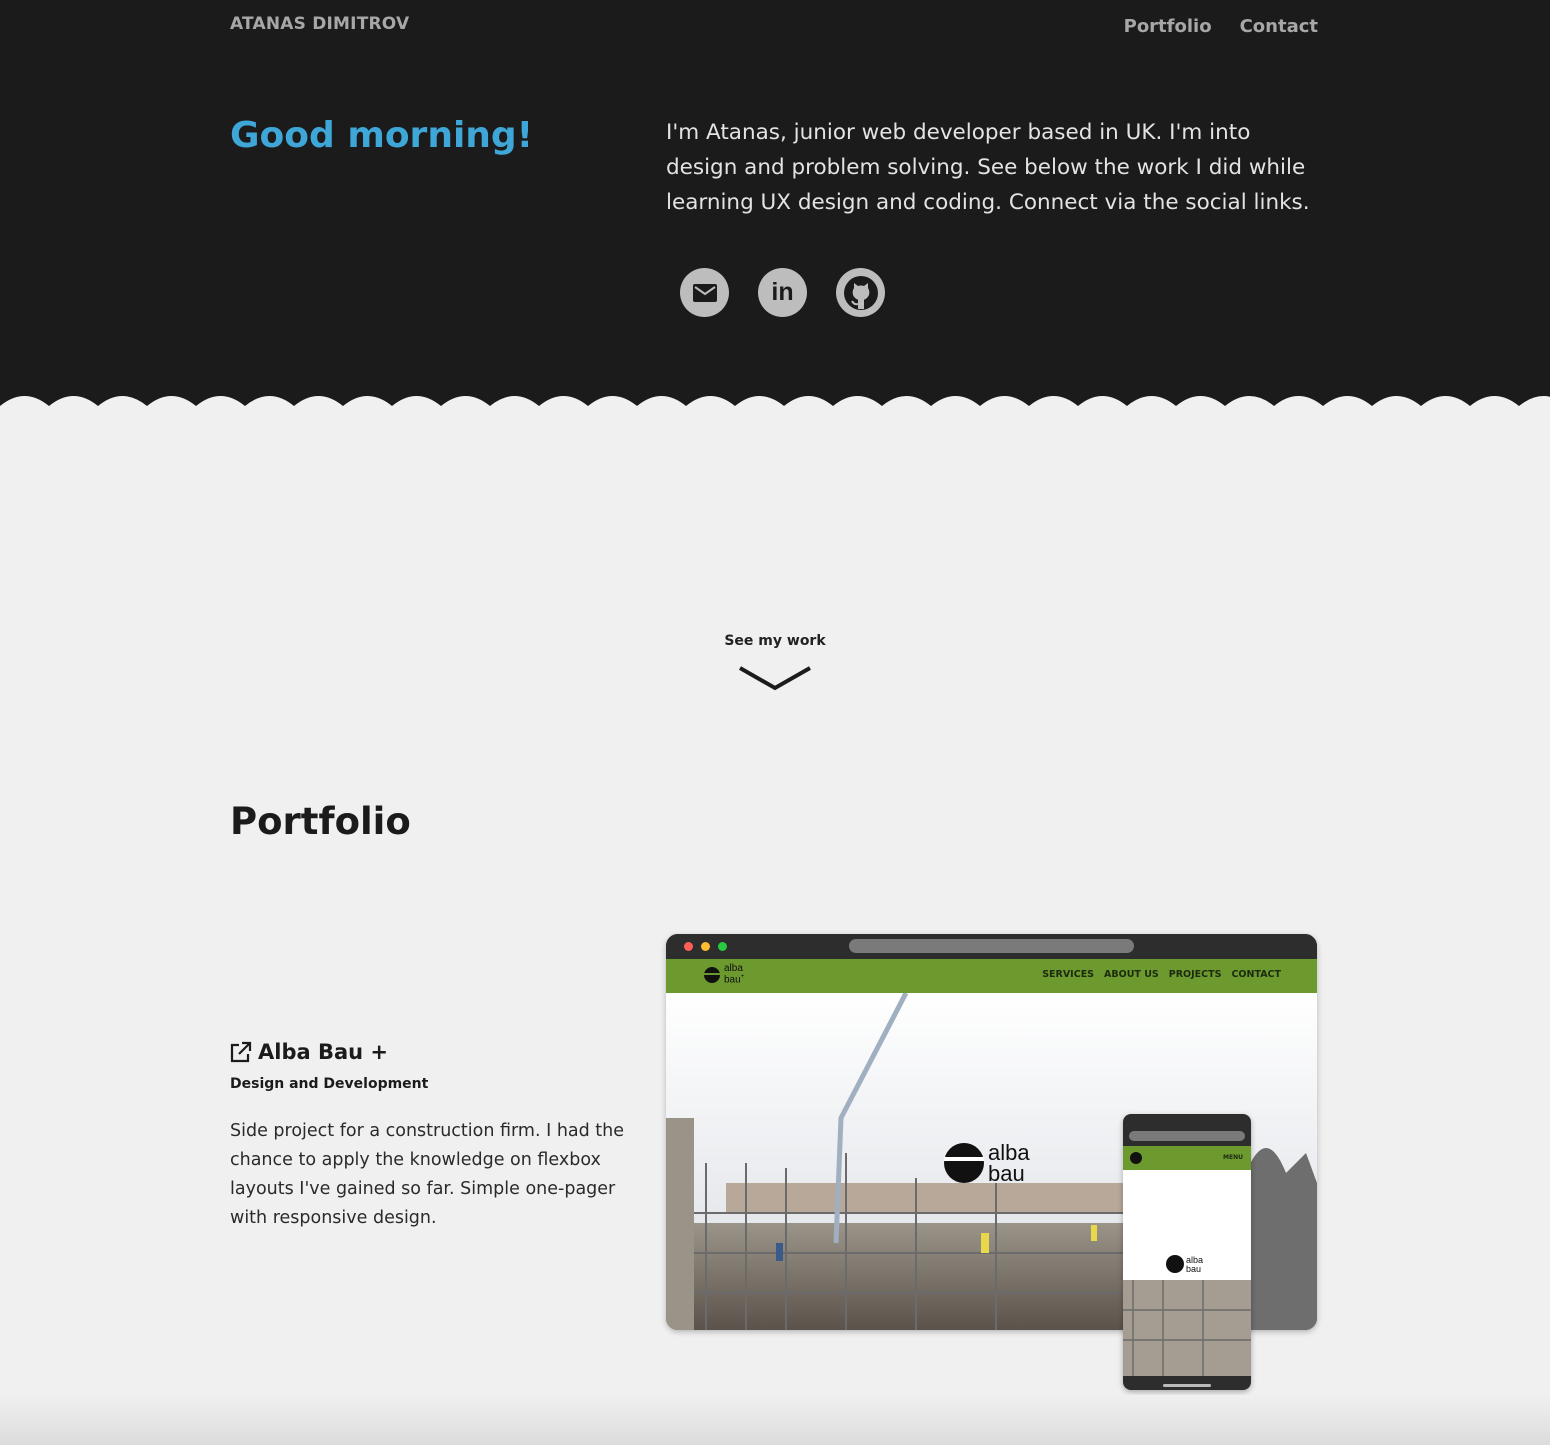 This screenshot has height=1445, width=1550. What do you see at coordinates (329, 1084) in the screenshot?
I see `project-role: Design and Development` at bounding box center [329, 1084].